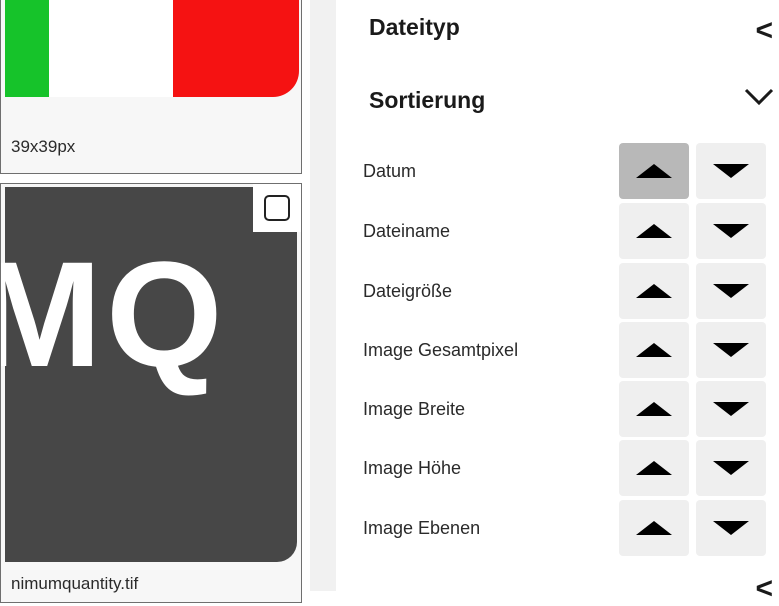 The image size is (779, 606). Describe the element at coordinates (568, 171) in the screenshot. I see `sort-row-datum: Datum` at that location.